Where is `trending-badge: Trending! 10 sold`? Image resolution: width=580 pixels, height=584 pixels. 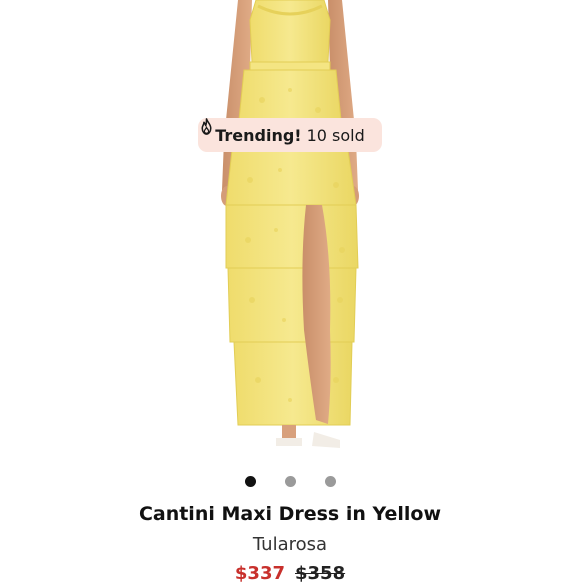
trending-badge: Trending! 10 sold is located at coordinates (290, 135).